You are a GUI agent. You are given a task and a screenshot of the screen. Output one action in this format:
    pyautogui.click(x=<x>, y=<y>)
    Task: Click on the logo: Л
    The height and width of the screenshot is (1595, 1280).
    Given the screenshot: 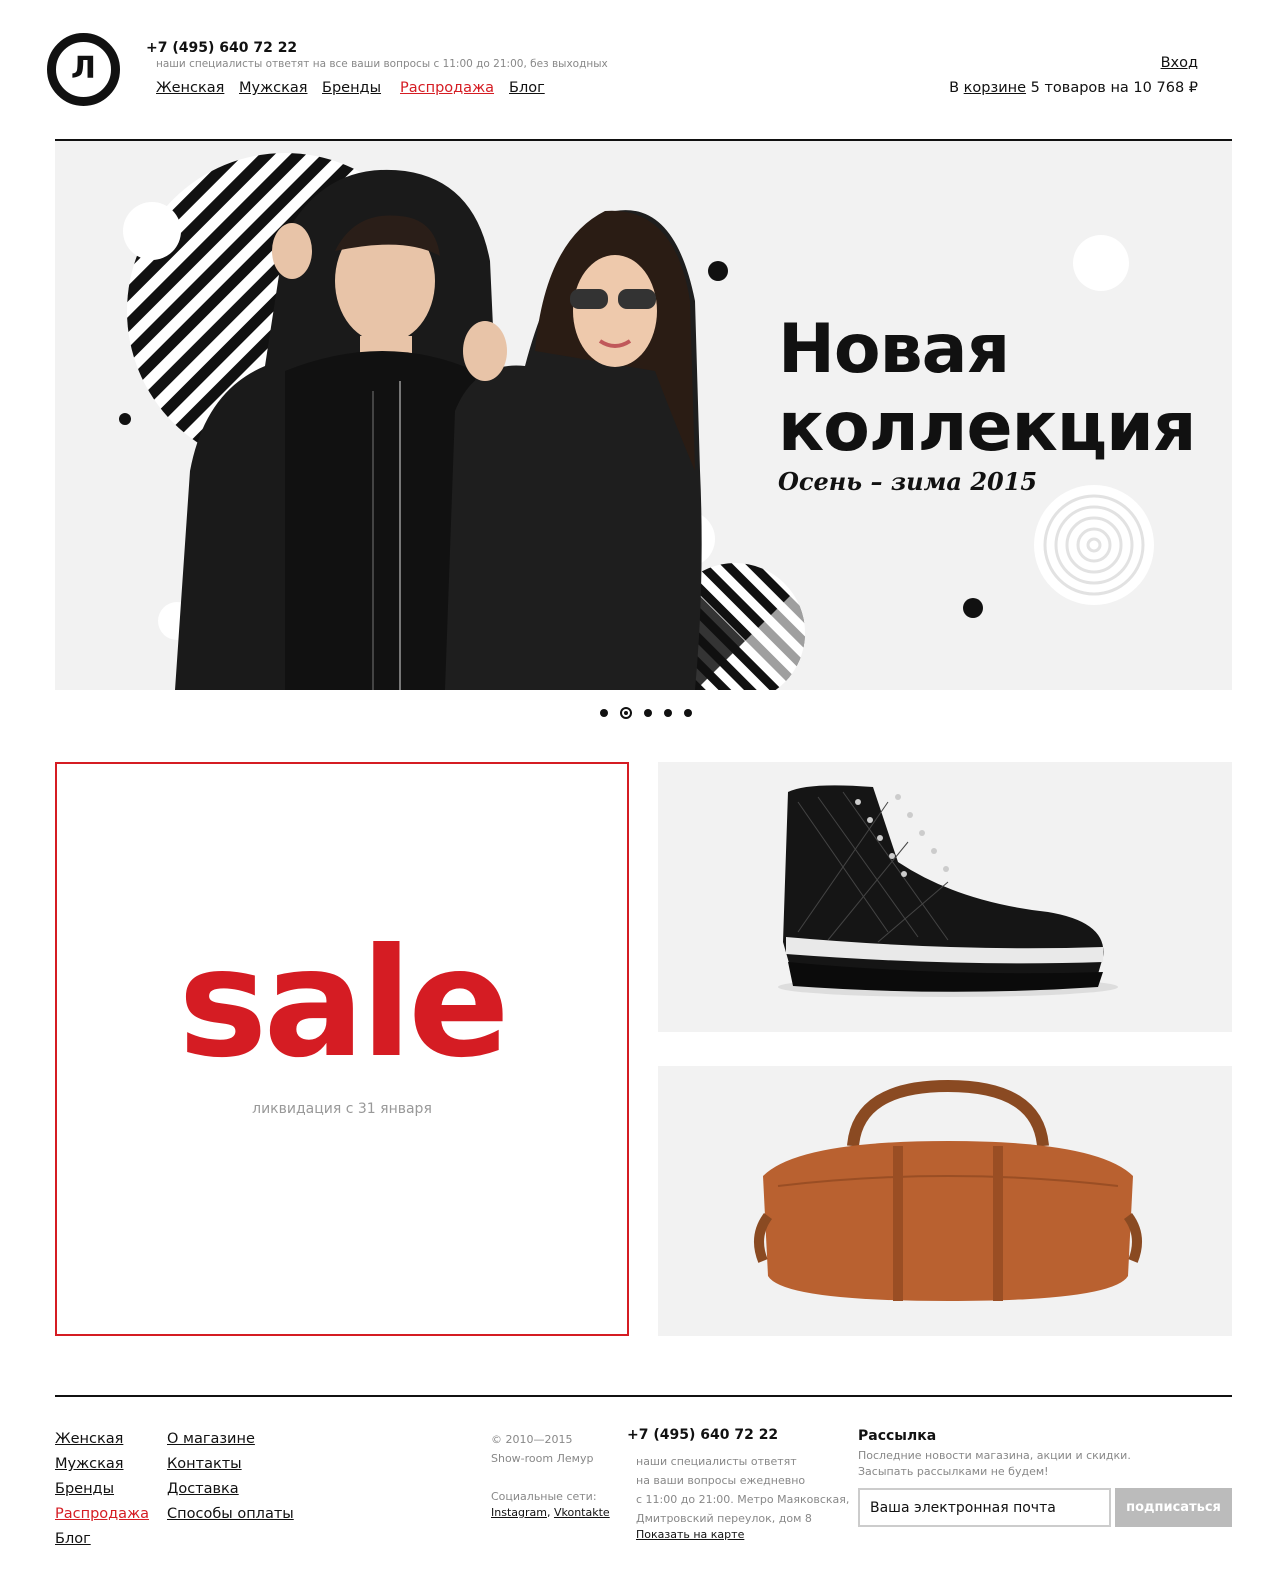 What is the action you would take?
    pyautogui.click(x=83, y=69)
    